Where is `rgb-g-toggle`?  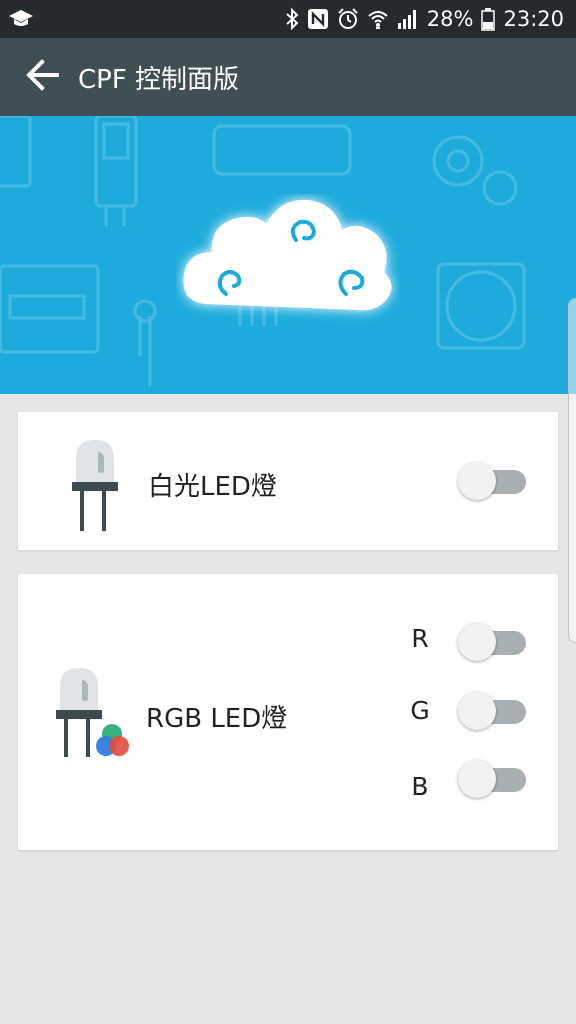 rgb-g-toggle is located at coordinates (493, 710).